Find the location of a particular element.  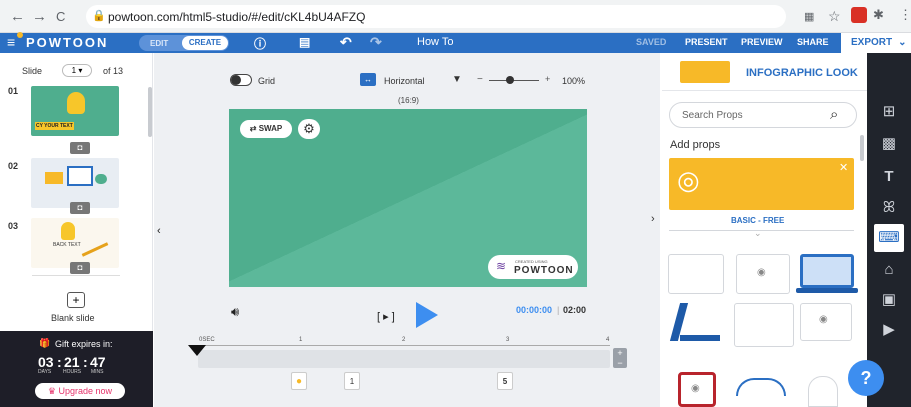

back-icon: ← is located at coordinates (17, 16).